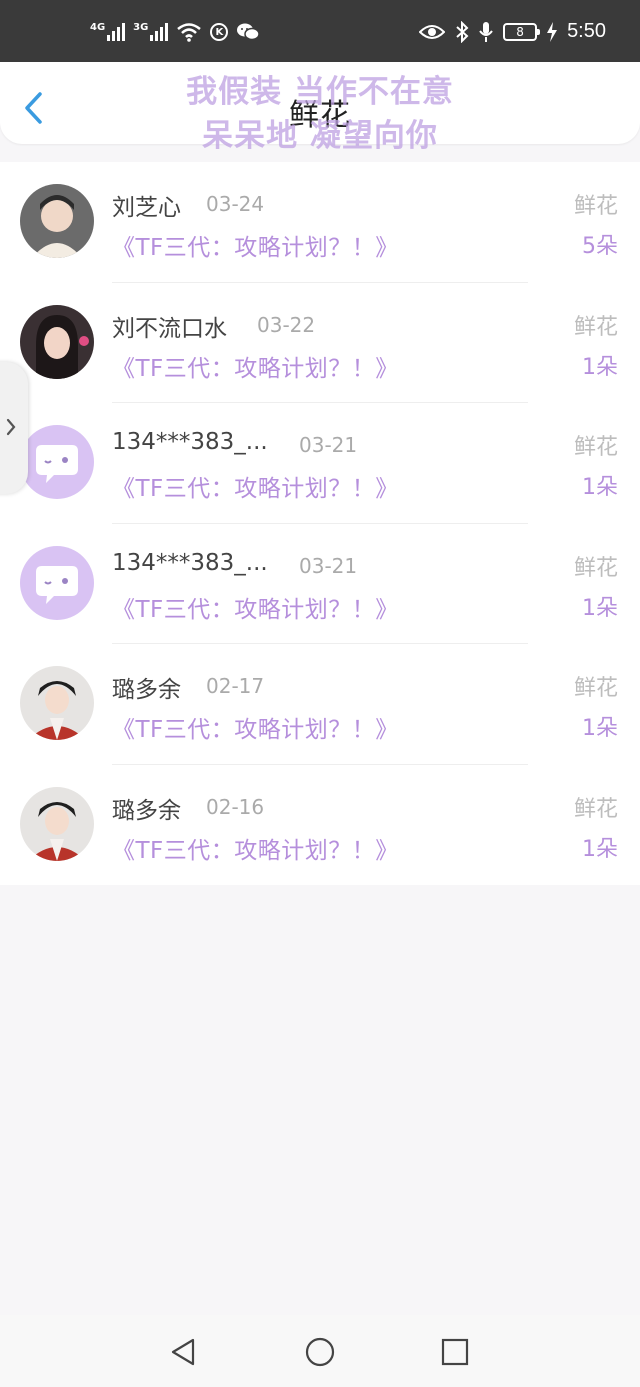 The width and height of the screenshot is (640, 1387). Describe the element at coordinates (432, 31) in the screenshot. I see `eye-icon` at that location.